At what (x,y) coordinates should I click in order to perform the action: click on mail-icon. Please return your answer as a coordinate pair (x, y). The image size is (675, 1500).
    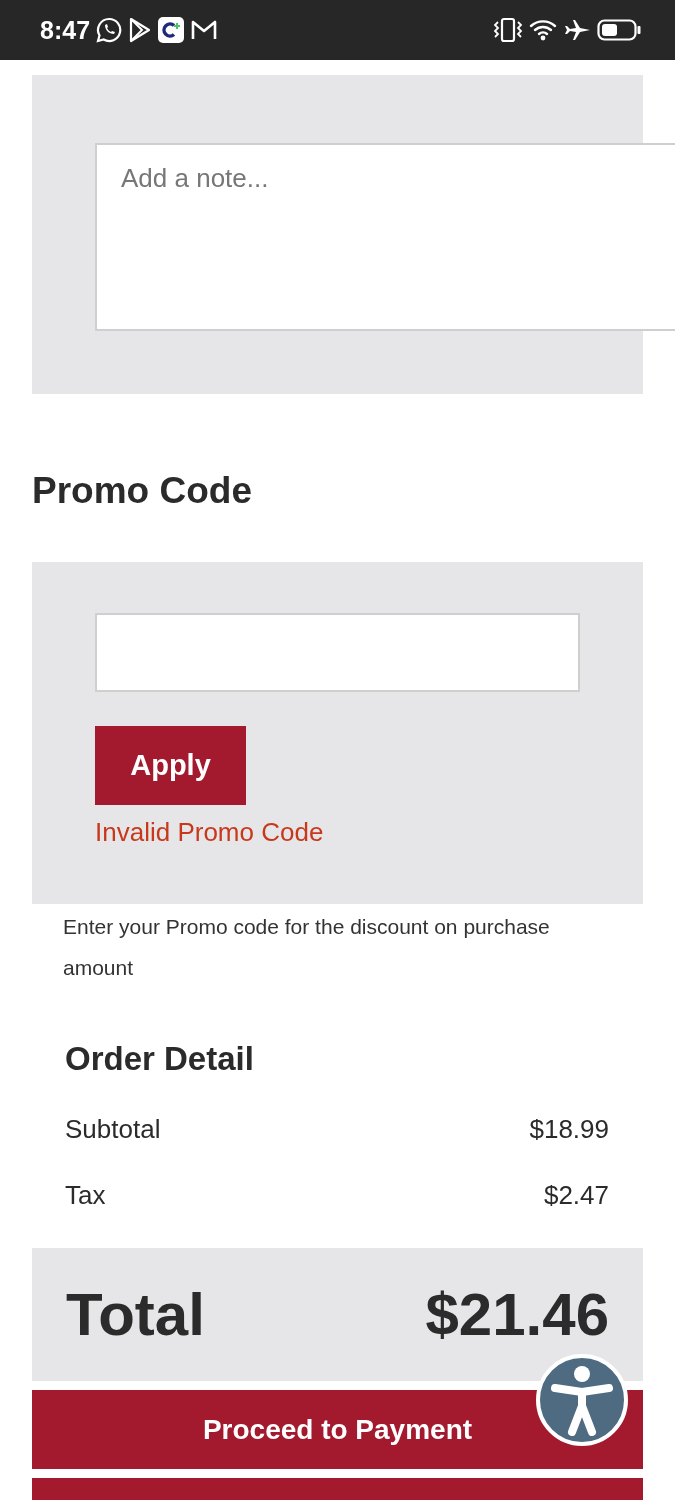
    Looking at the image, I should click on (204, 30).